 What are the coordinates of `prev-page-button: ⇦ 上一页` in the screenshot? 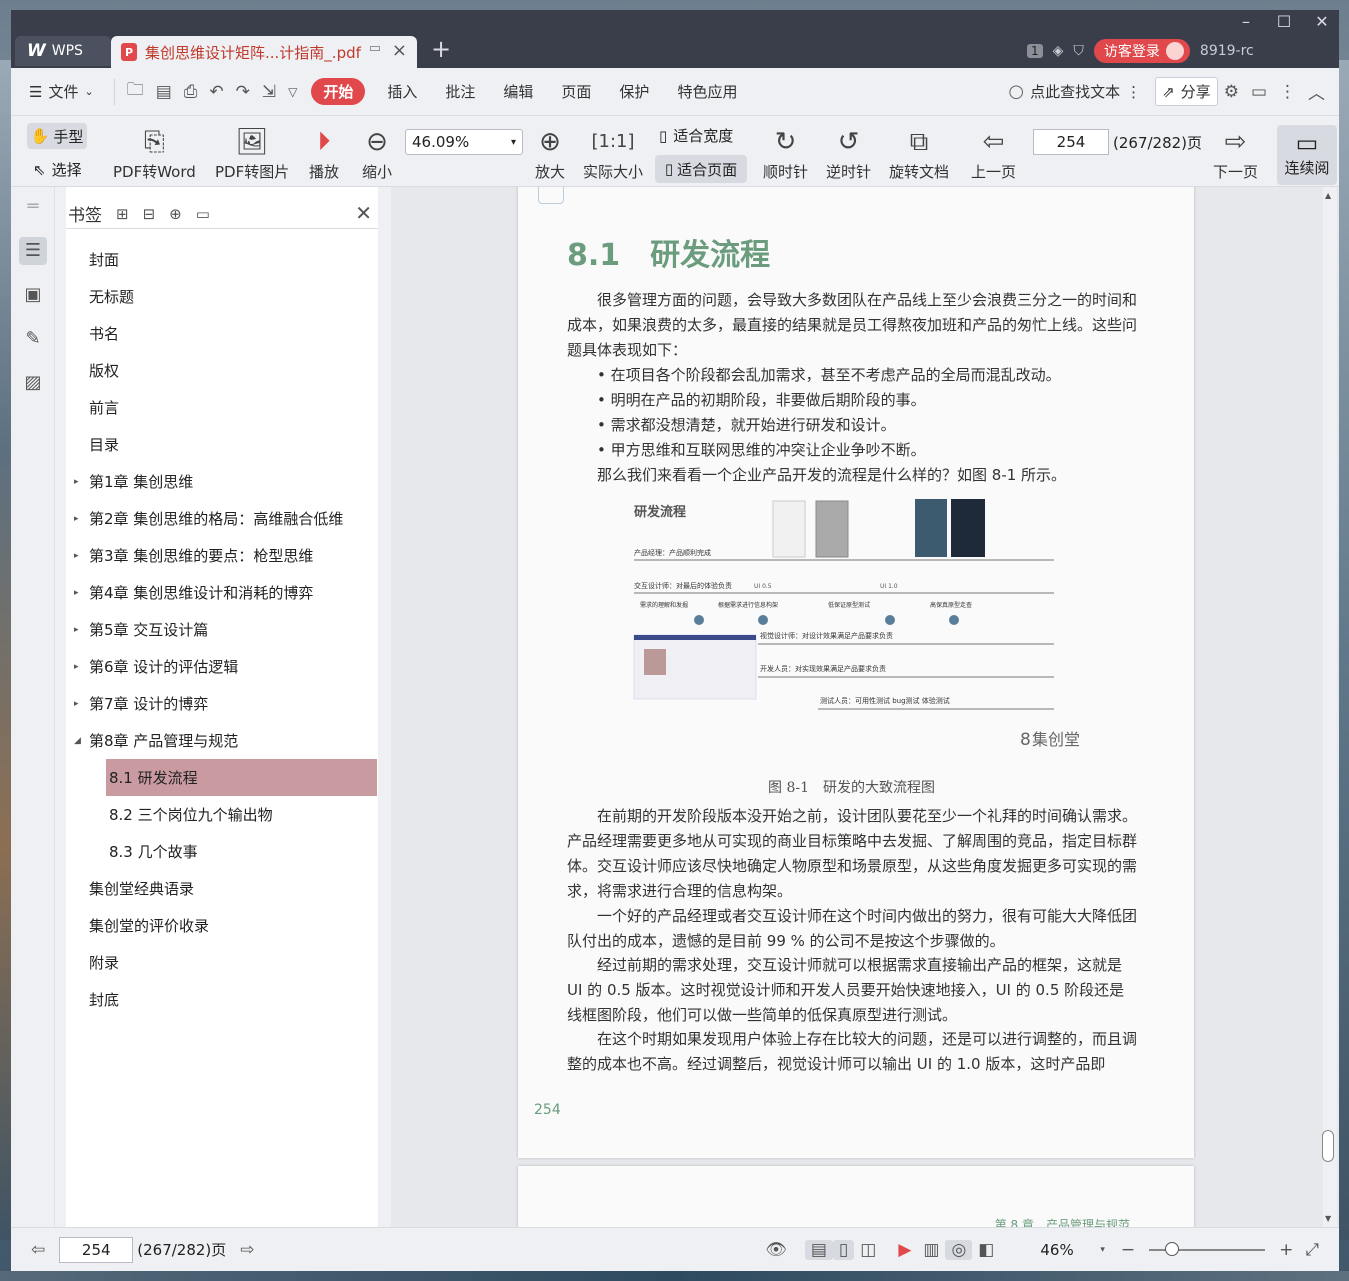 It's located at (993, 153).